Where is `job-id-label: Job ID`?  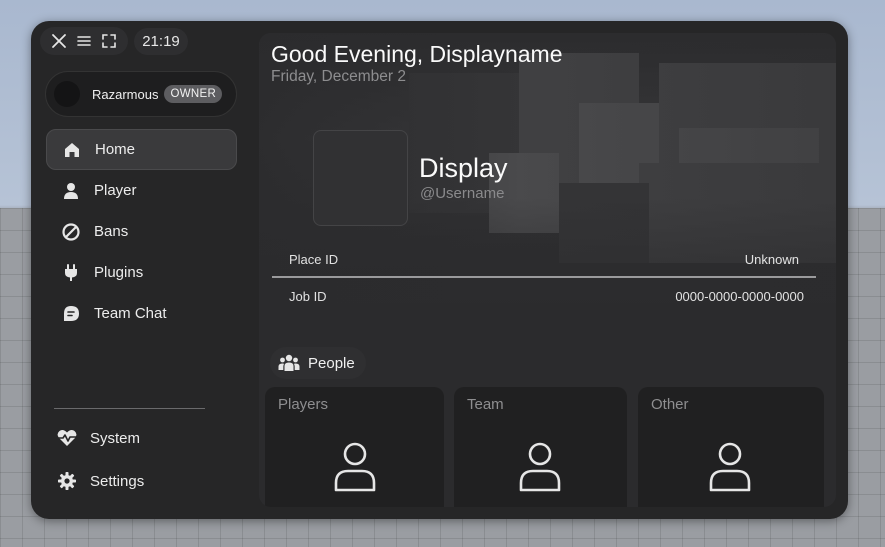 job-id-label: Job ID is located at coordinates (308, 296).